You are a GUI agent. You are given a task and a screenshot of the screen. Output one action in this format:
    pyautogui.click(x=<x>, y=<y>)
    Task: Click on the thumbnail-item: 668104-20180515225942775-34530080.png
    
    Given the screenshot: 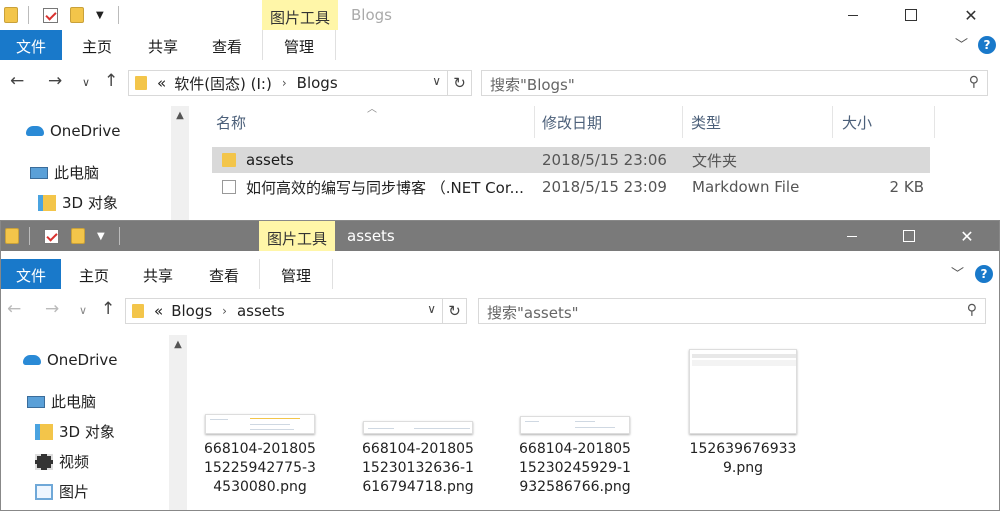 What is the action you would take?
    pyautogui.click(x=260, y=455)
    